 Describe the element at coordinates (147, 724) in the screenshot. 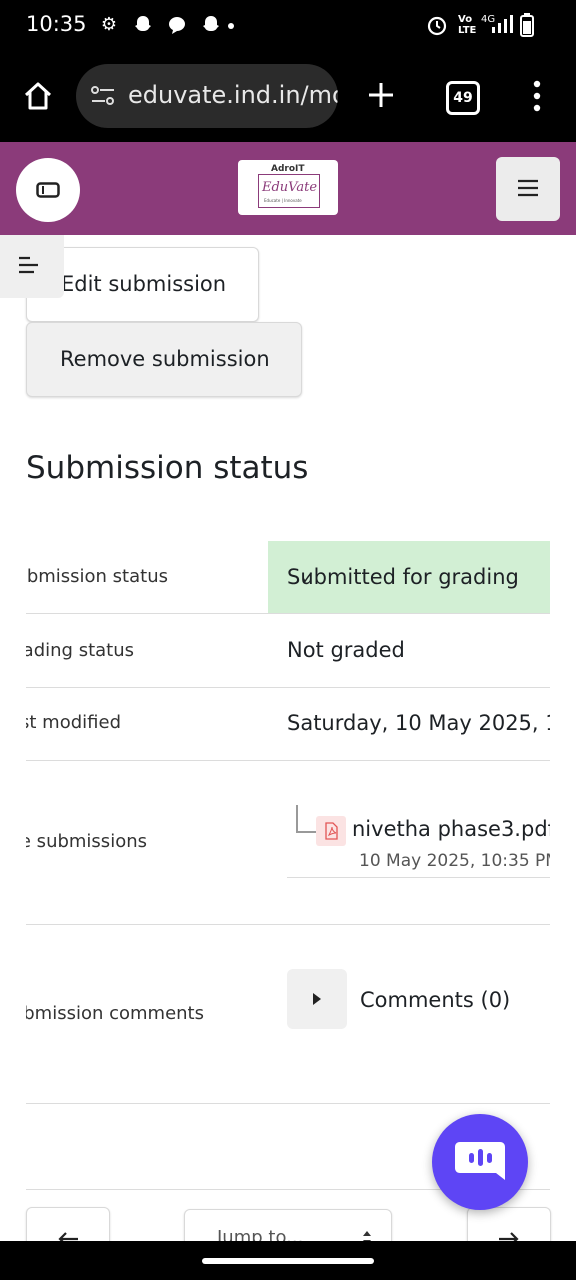

I see `label-cell: Last modified` at that location.